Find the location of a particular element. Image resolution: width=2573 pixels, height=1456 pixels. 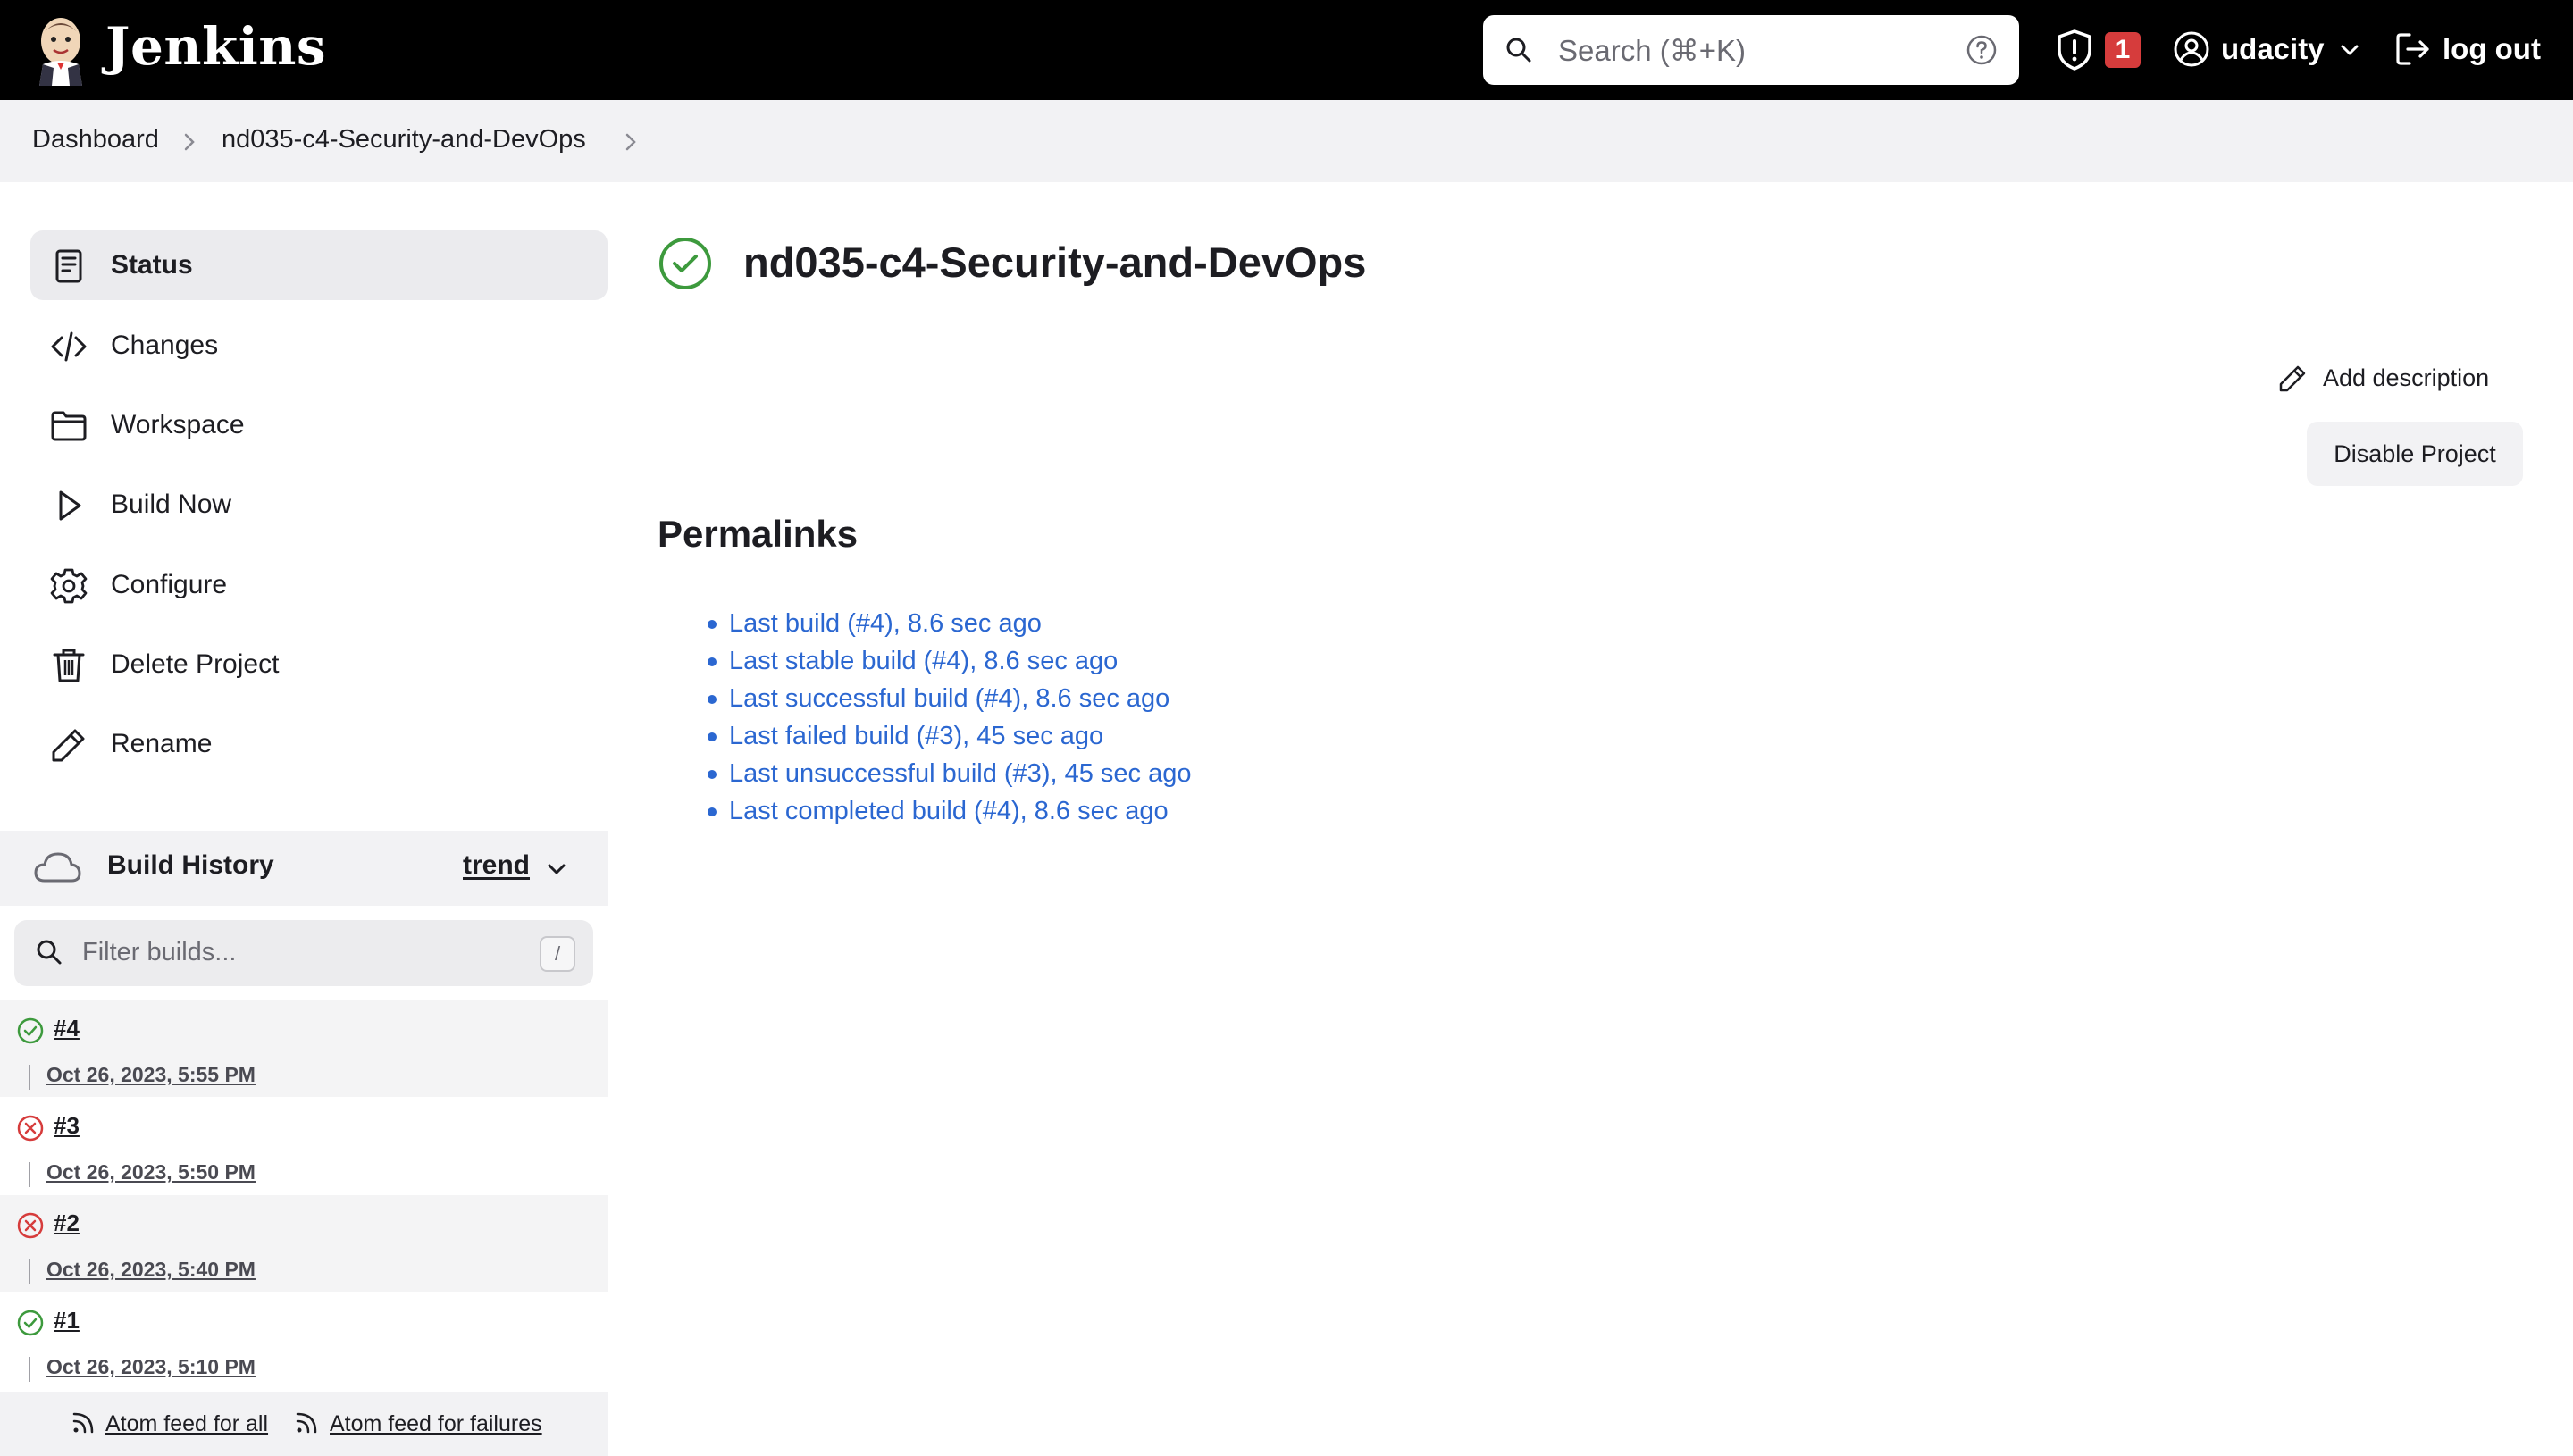

sidebar-item-rename: Rename is located at coordinates (319, 744).